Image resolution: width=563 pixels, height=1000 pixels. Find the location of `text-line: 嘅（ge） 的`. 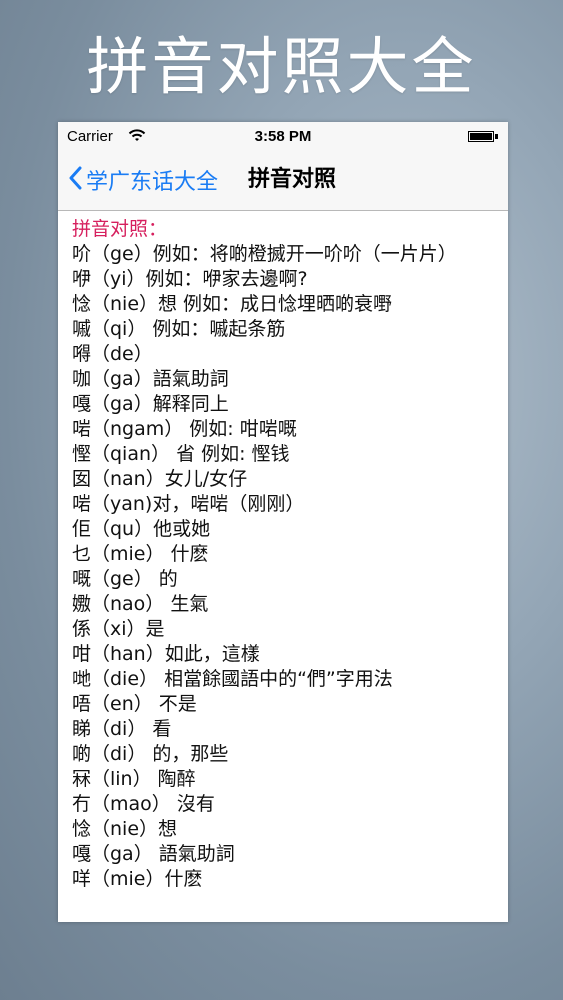

text-line: 嘅（ge） 的 is located at coordinates (125, 579).